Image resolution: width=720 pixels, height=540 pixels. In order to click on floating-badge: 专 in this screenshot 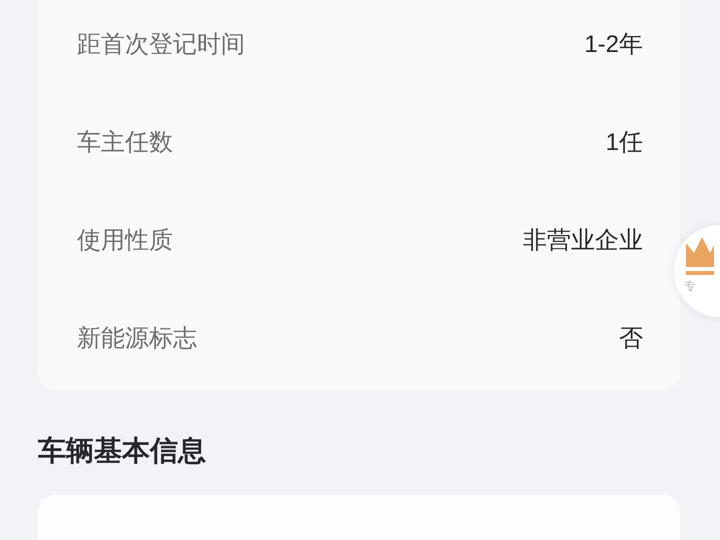, I will do `click(697, 271)`.